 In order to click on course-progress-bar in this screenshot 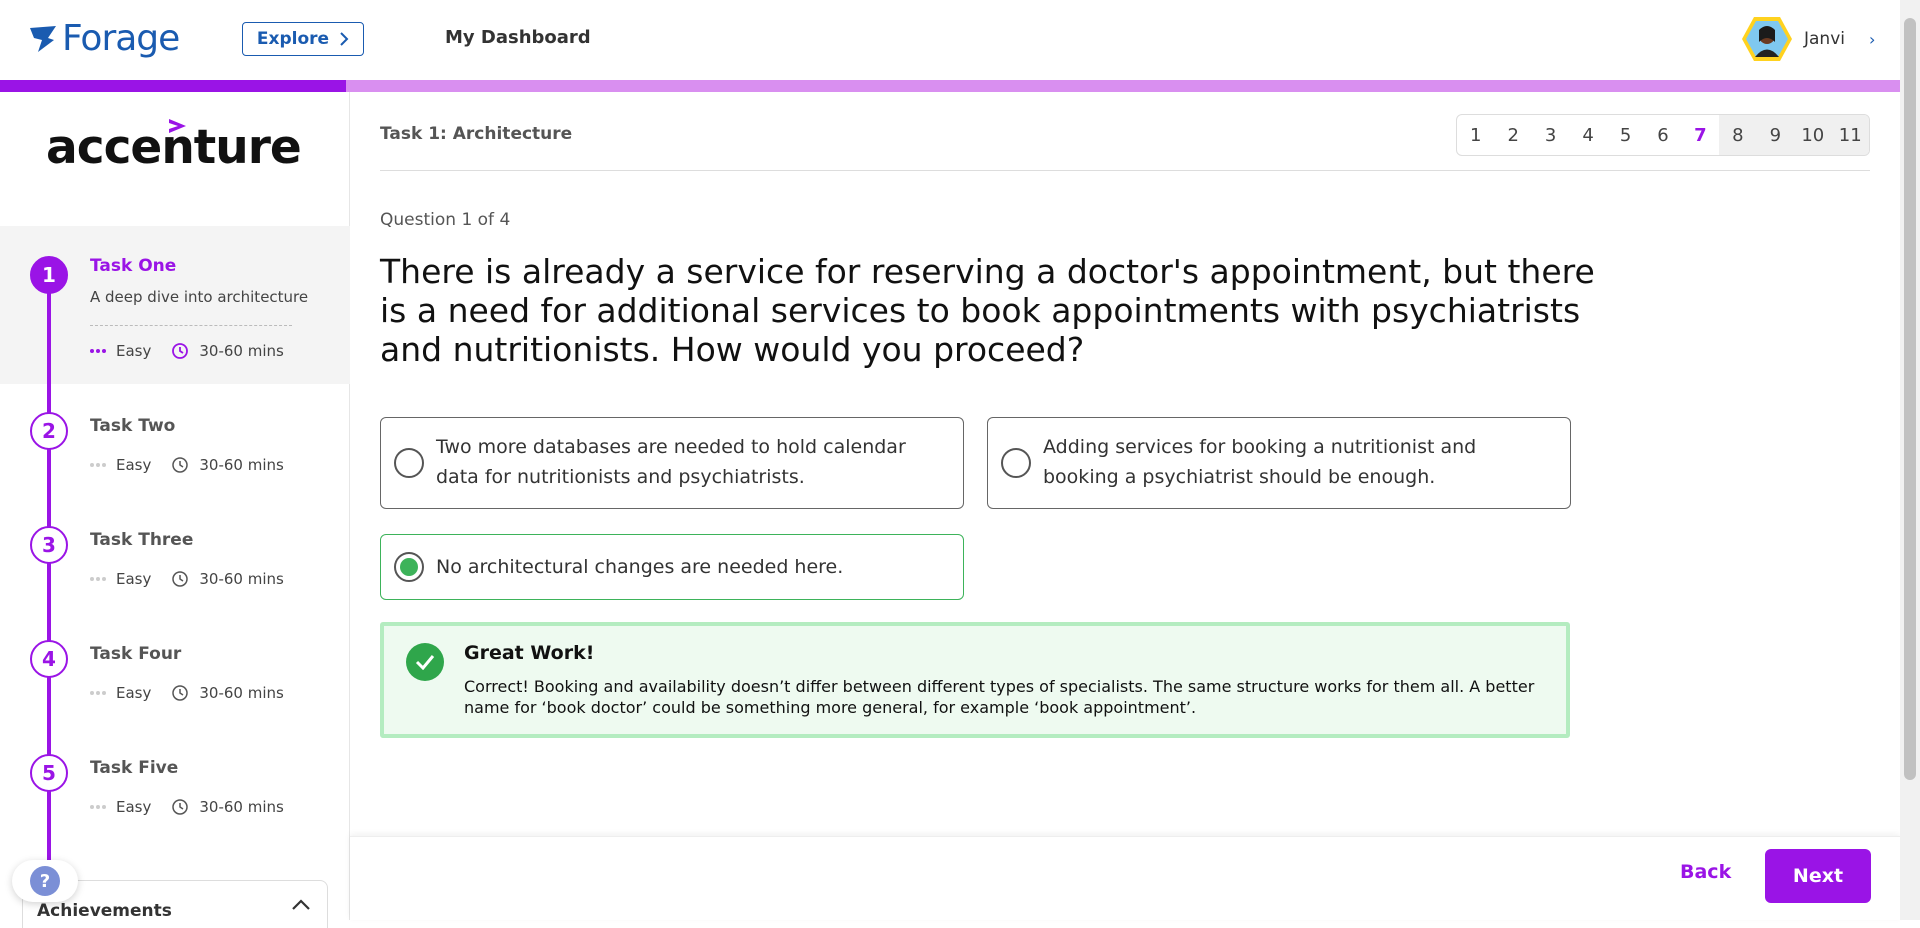, I will do `click(950, 86)`.